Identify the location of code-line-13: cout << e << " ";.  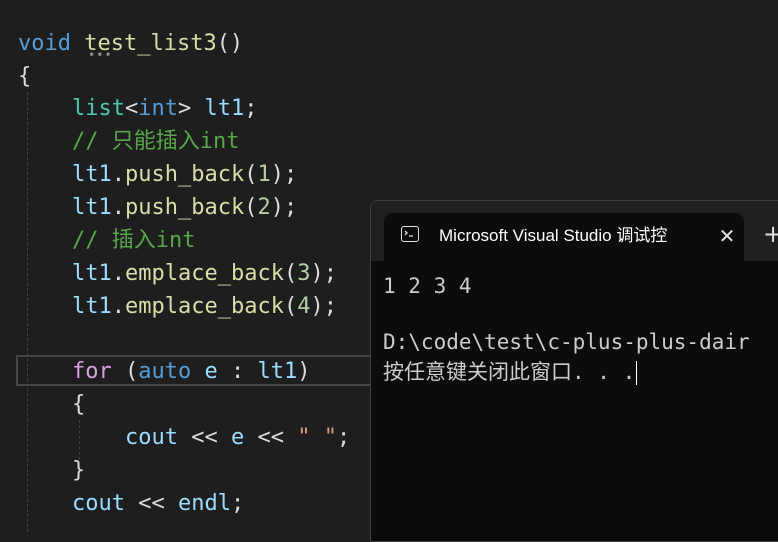
(237, 437).